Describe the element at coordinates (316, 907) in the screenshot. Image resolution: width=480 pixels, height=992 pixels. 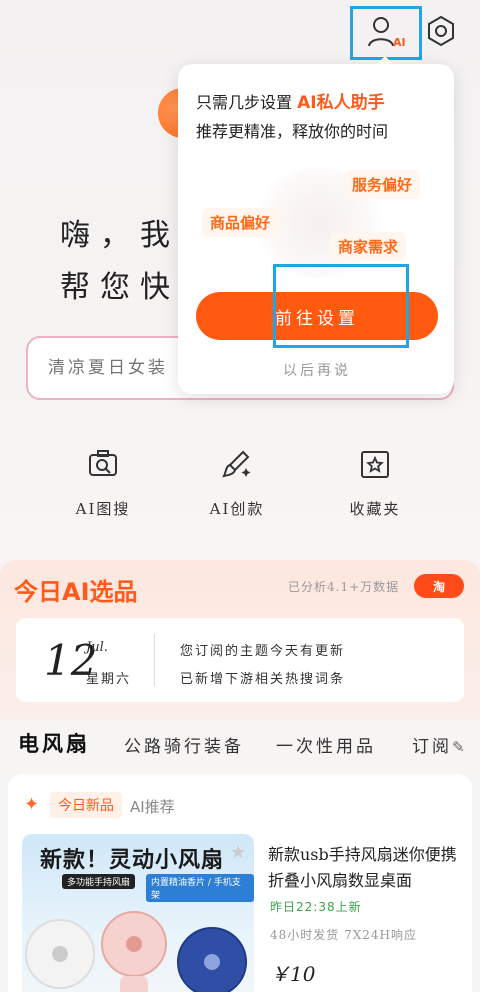
I see `product-time: 昨日22:38上新` at that location.